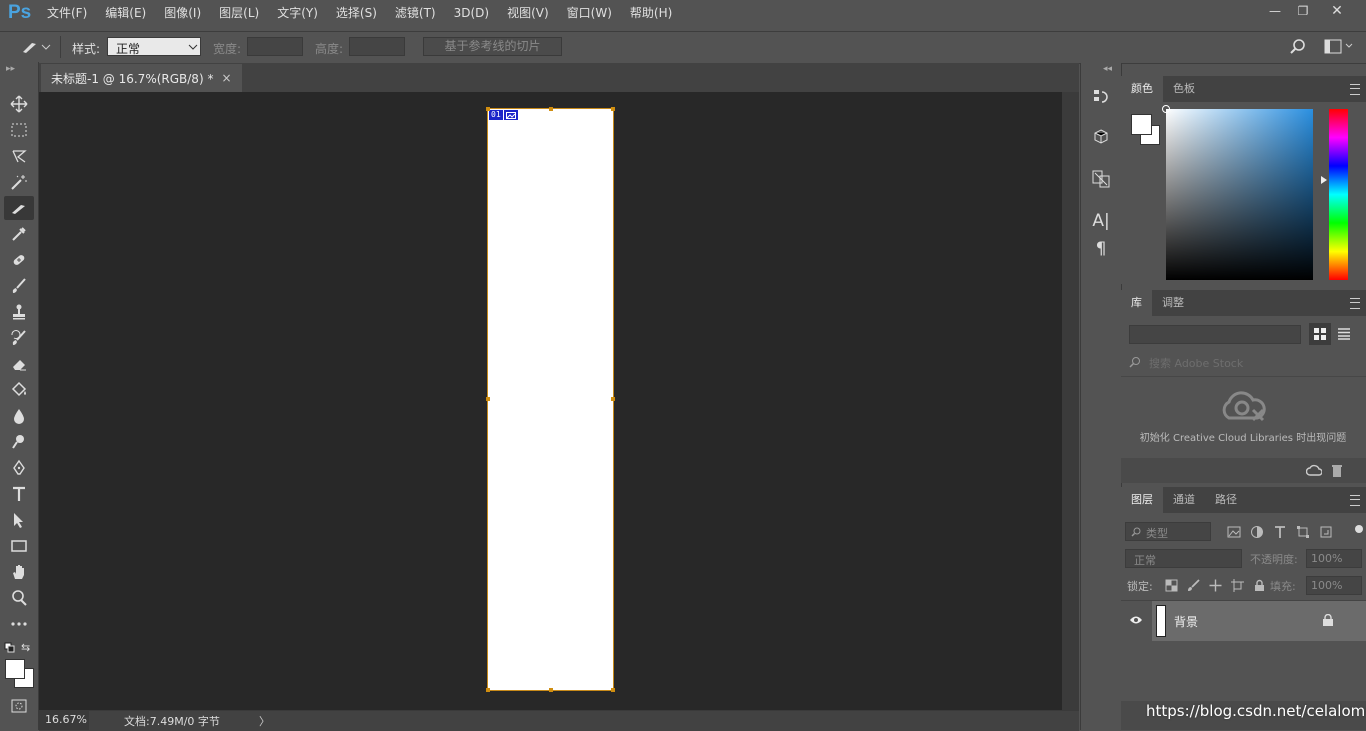 Image resolution: width=1366 pixels, height=731 pixels. What do you see at coordinates (19, 260) in the screenshot?
I see `healing-brush-tool` at bounding box center [19, 260].